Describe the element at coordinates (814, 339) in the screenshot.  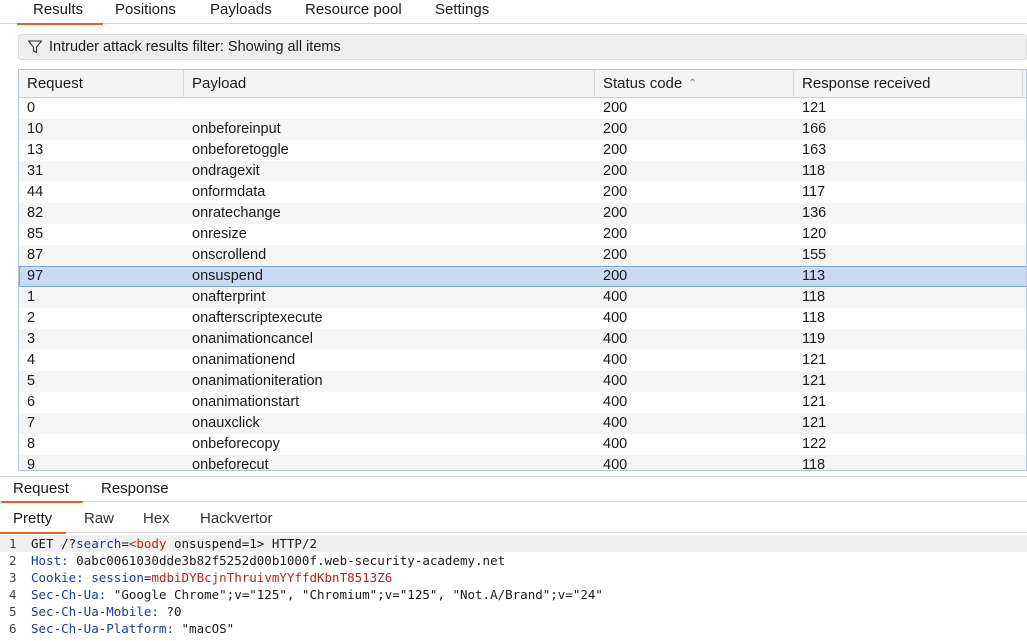
I see `cell-response-received: 119` at that location.